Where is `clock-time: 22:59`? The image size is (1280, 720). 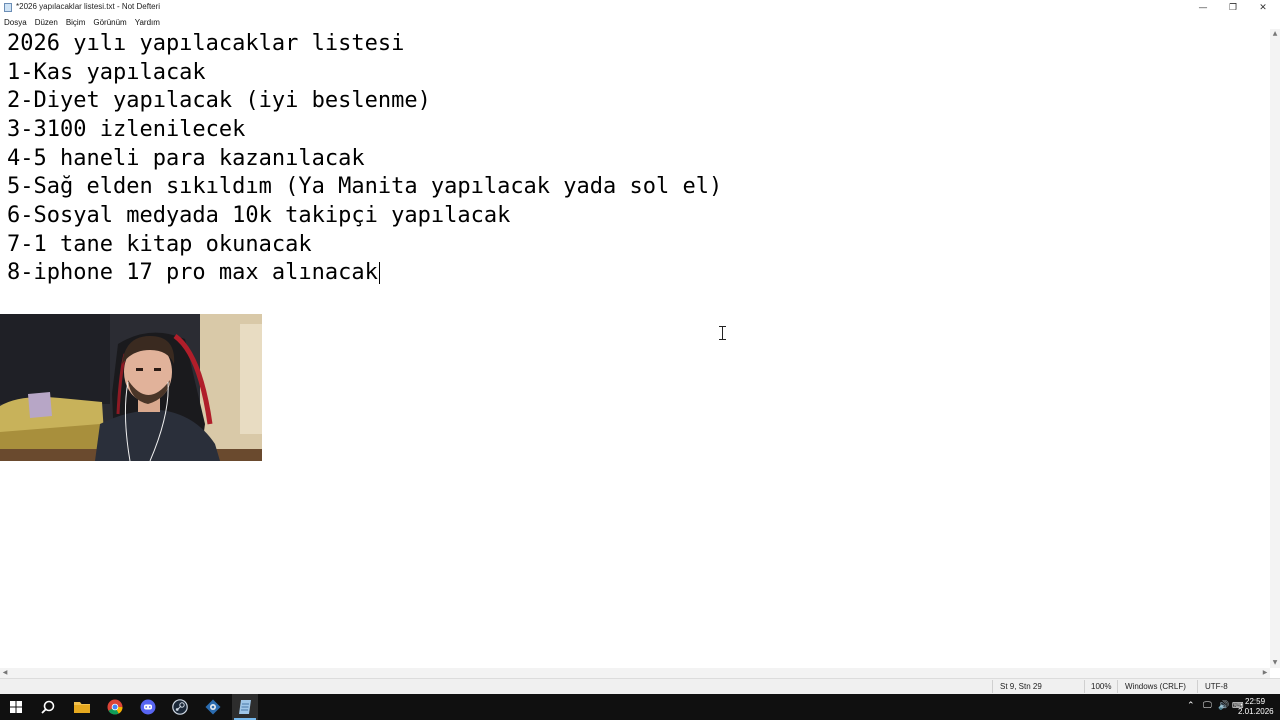 clock-time: 22:59 is located at coordinates (1255, 701).